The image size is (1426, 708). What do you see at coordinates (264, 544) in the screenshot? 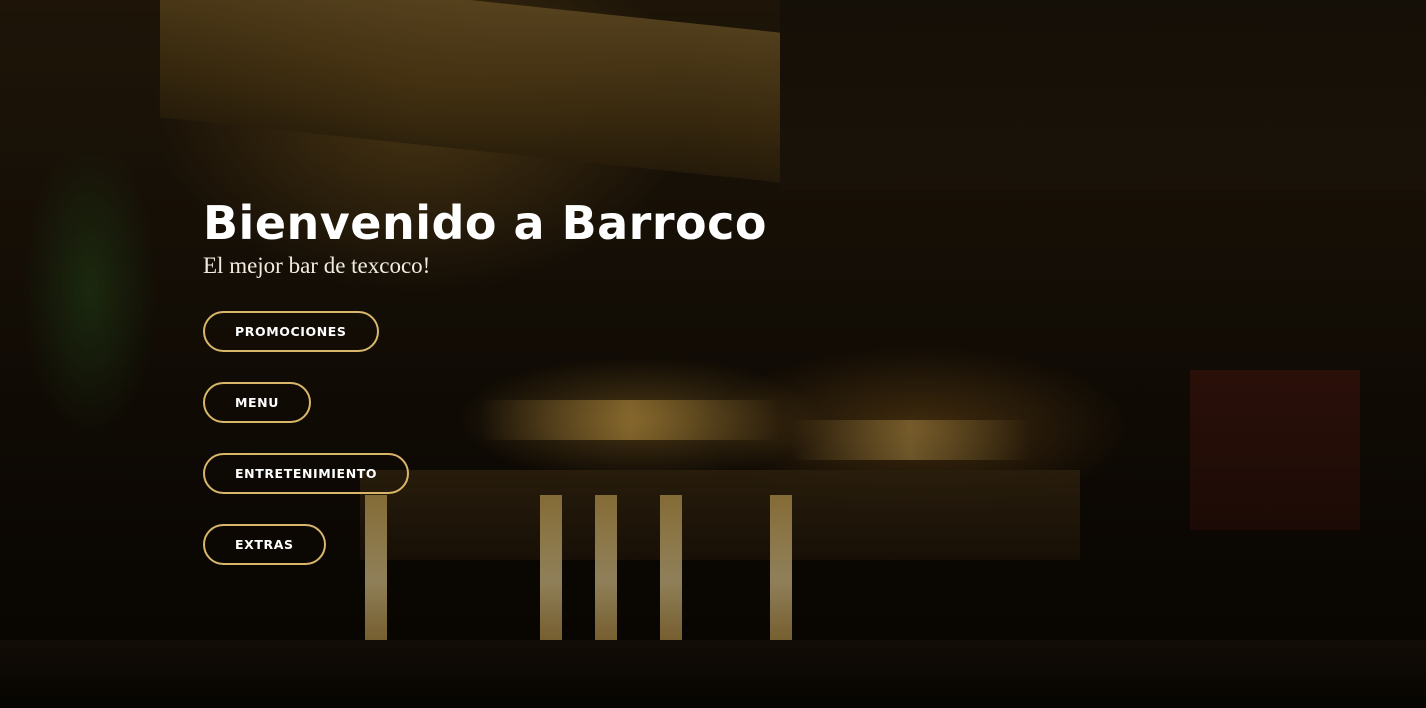
I see `extras-button: EXTRAS` at bounding box center [264, 544].